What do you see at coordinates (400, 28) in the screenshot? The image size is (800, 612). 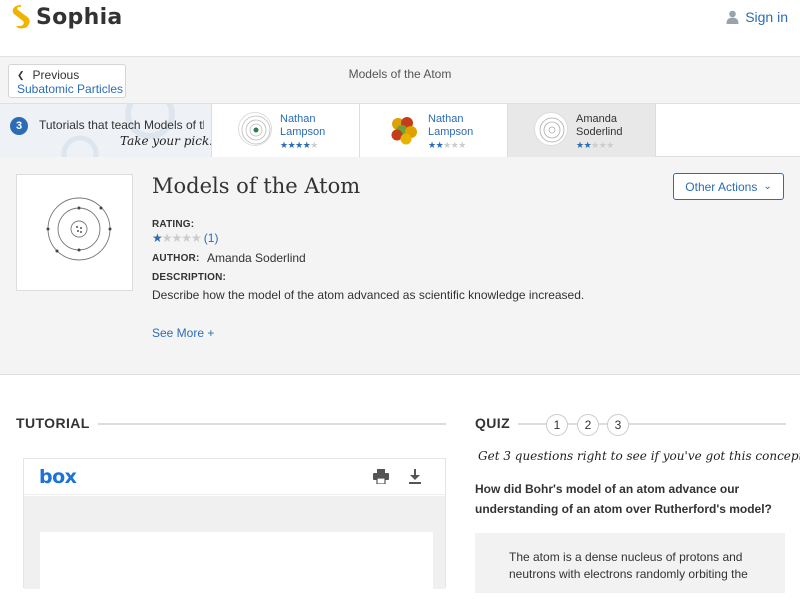 I see `site-header: Sophia Sign in` at bounding box center [400, 28].